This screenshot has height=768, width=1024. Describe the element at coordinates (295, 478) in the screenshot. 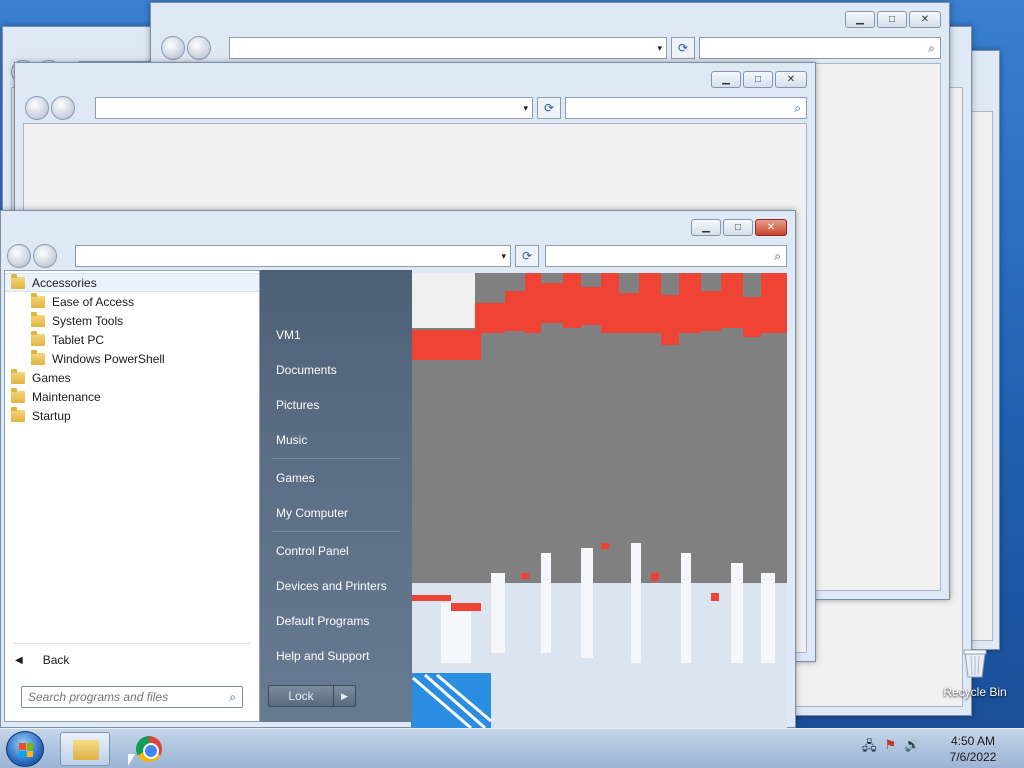

I see `start-link-games: Games` at that location.